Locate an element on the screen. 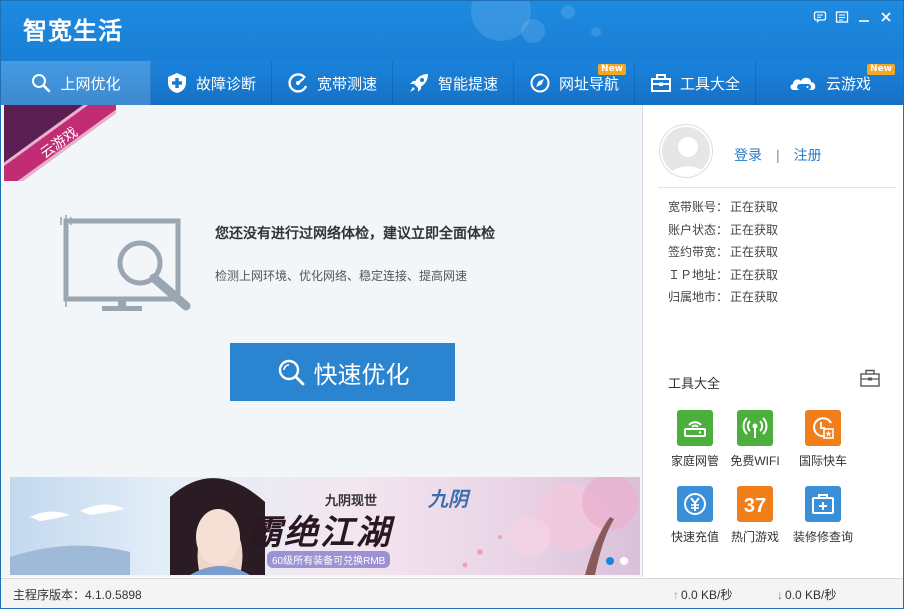 The width and height of the screenshot is (904, 609). close-icon is located at coordinates (886, 17).